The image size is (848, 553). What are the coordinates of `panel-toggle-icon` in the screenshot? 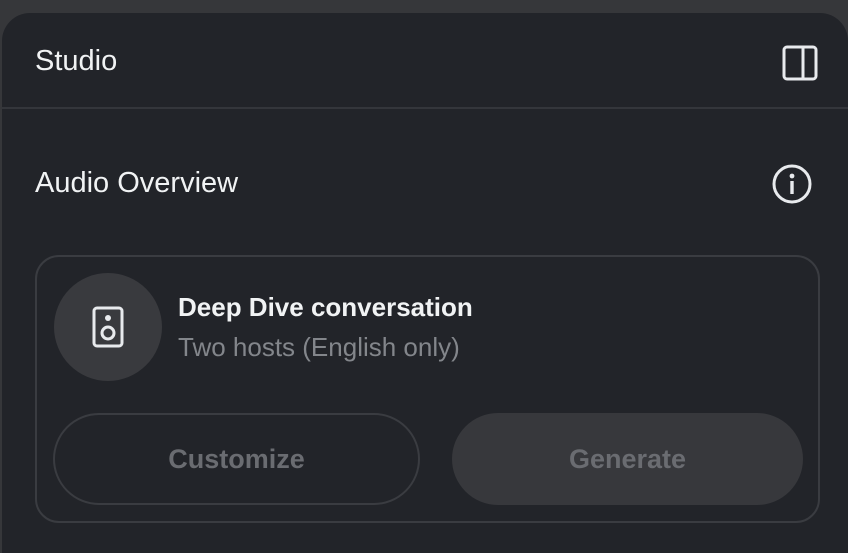 It's located at (800, 63).